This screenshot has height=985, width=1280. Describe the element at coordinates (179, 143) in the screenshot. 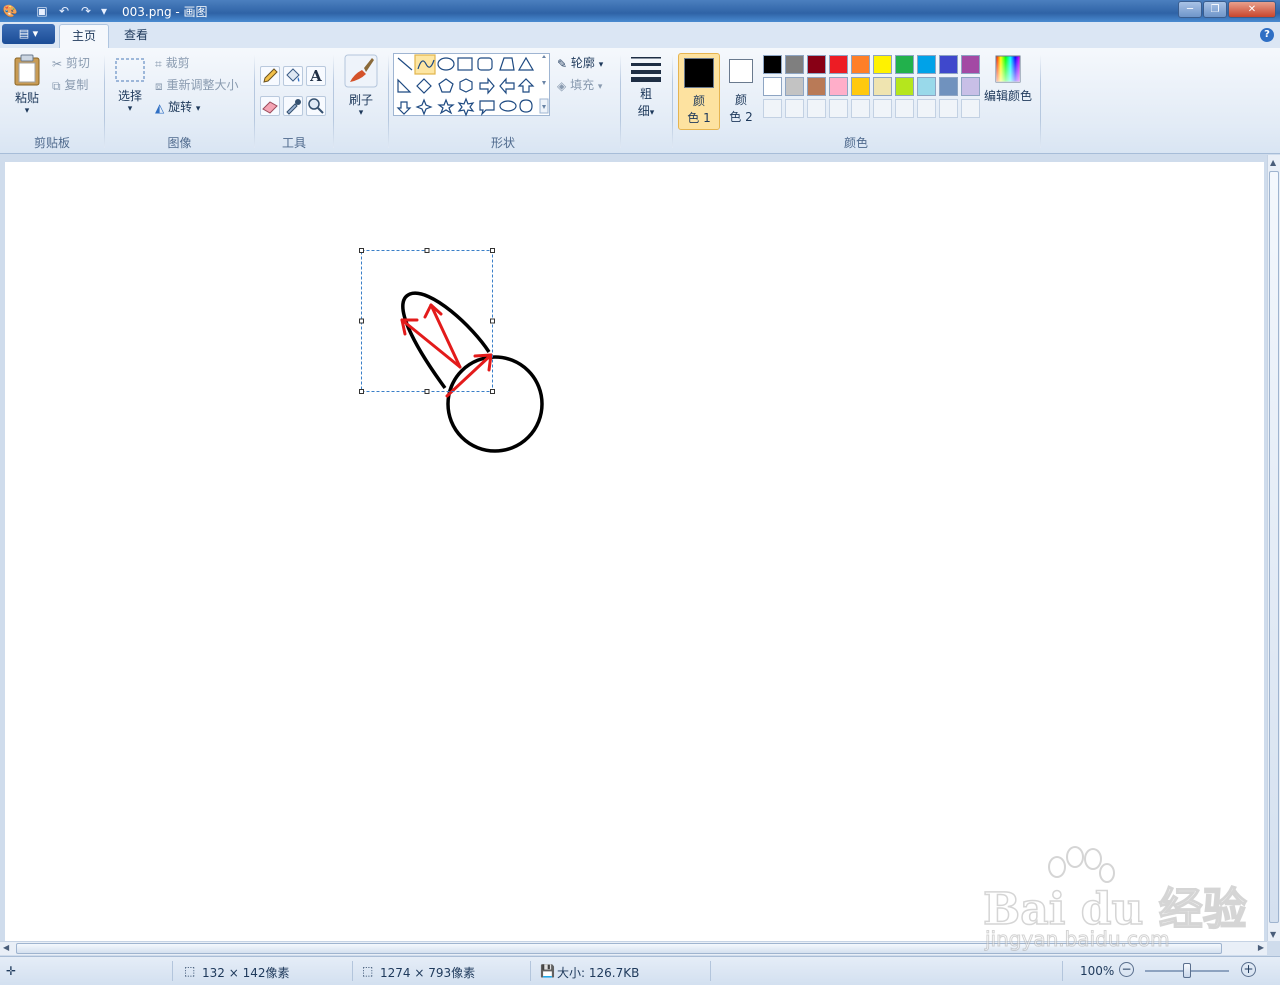

I see `image-group-label: 图像` at that location.